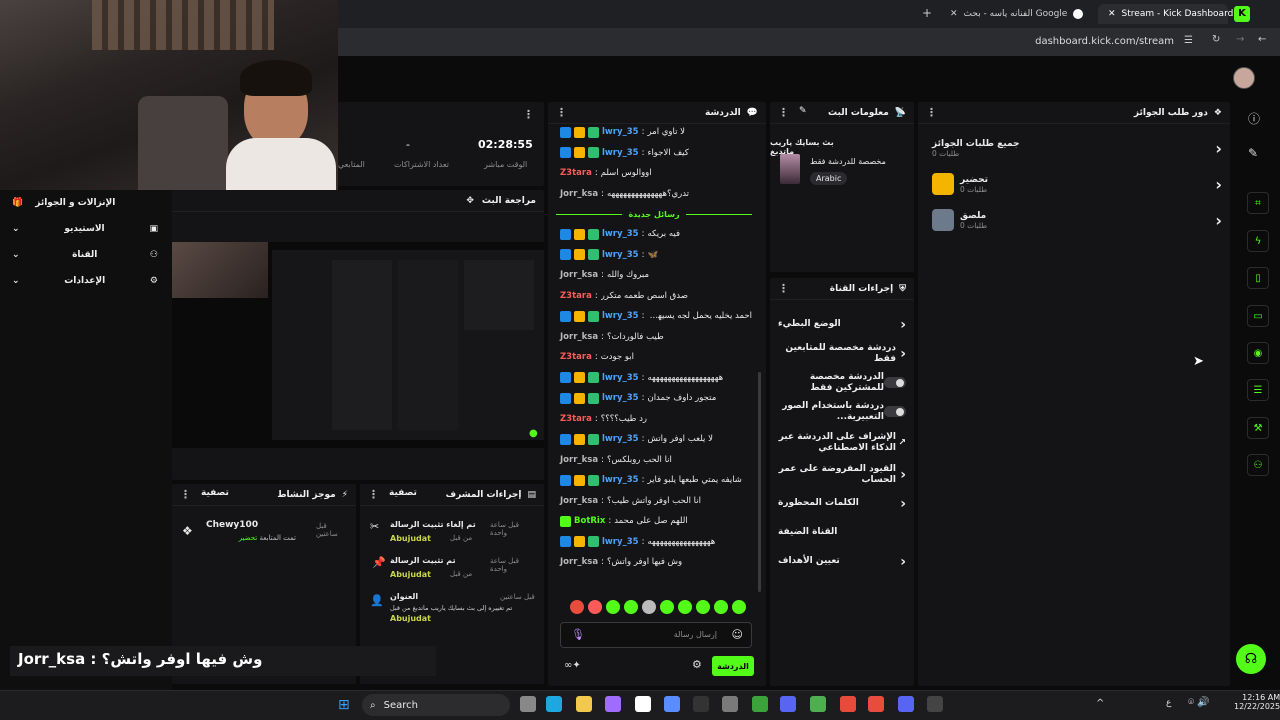 This screenshot has height=720, width=1280. What do you see at coordinates (760, 704) in the screenshot?
I see `minecraft-icon` at bounding box center [760, 704].